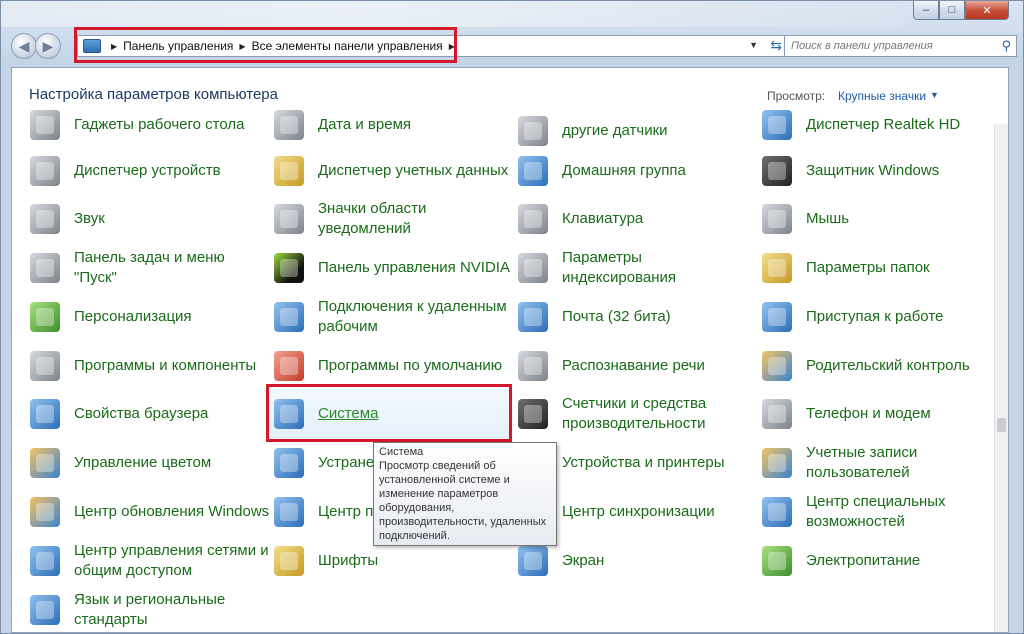 This screenshot has width=1024, height=634. What do you see at coordinates (603, 218) in the screenshot?
I see `item-label: Клавиатура` at bounding box center [603, 218].